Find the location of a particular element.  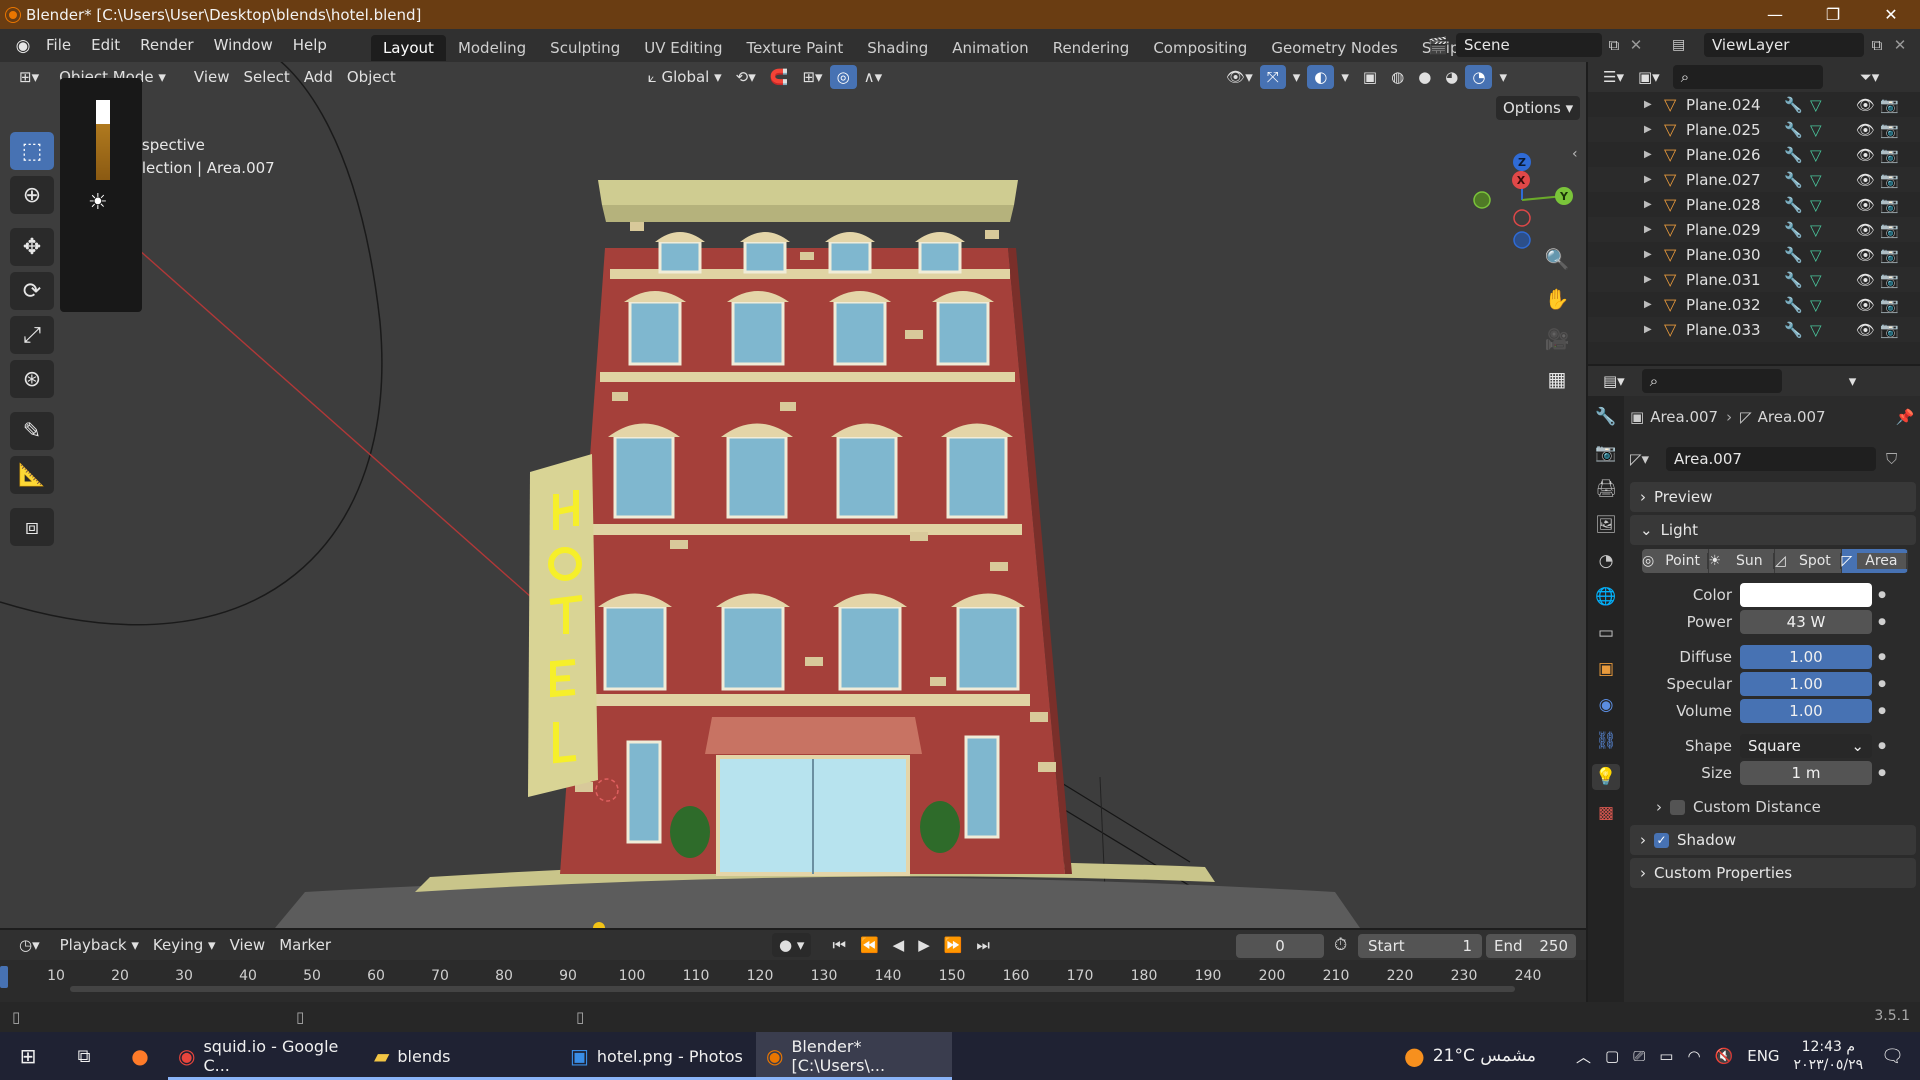

snap-icon: 🧲 is located at coordinates (779, 77).